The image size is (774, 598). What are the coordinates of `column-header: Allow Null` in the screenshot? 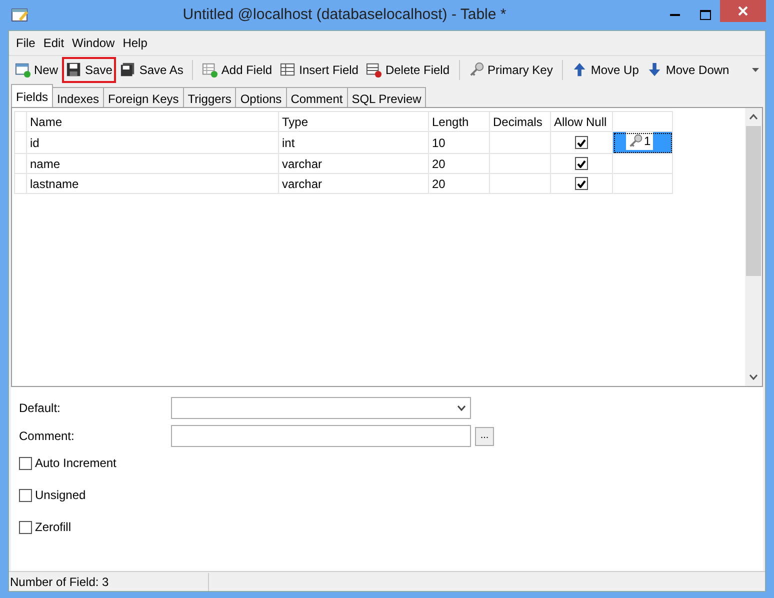 It's located at (581, 122).